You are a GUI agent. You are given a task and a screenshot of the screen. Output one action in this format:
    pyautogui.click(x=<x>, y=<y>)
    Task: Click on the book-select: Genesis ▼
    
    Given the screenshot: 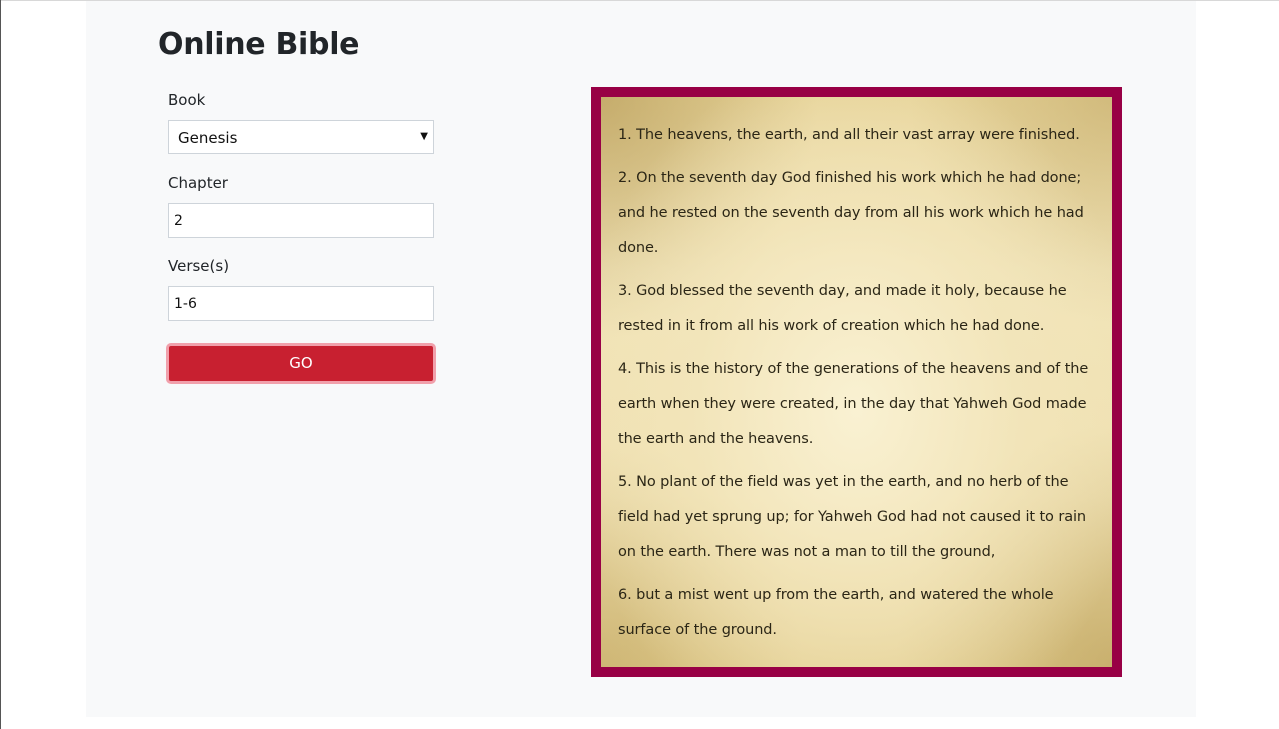 What is the action you would take?
    pyautogui.click(x=301, y=137)
    